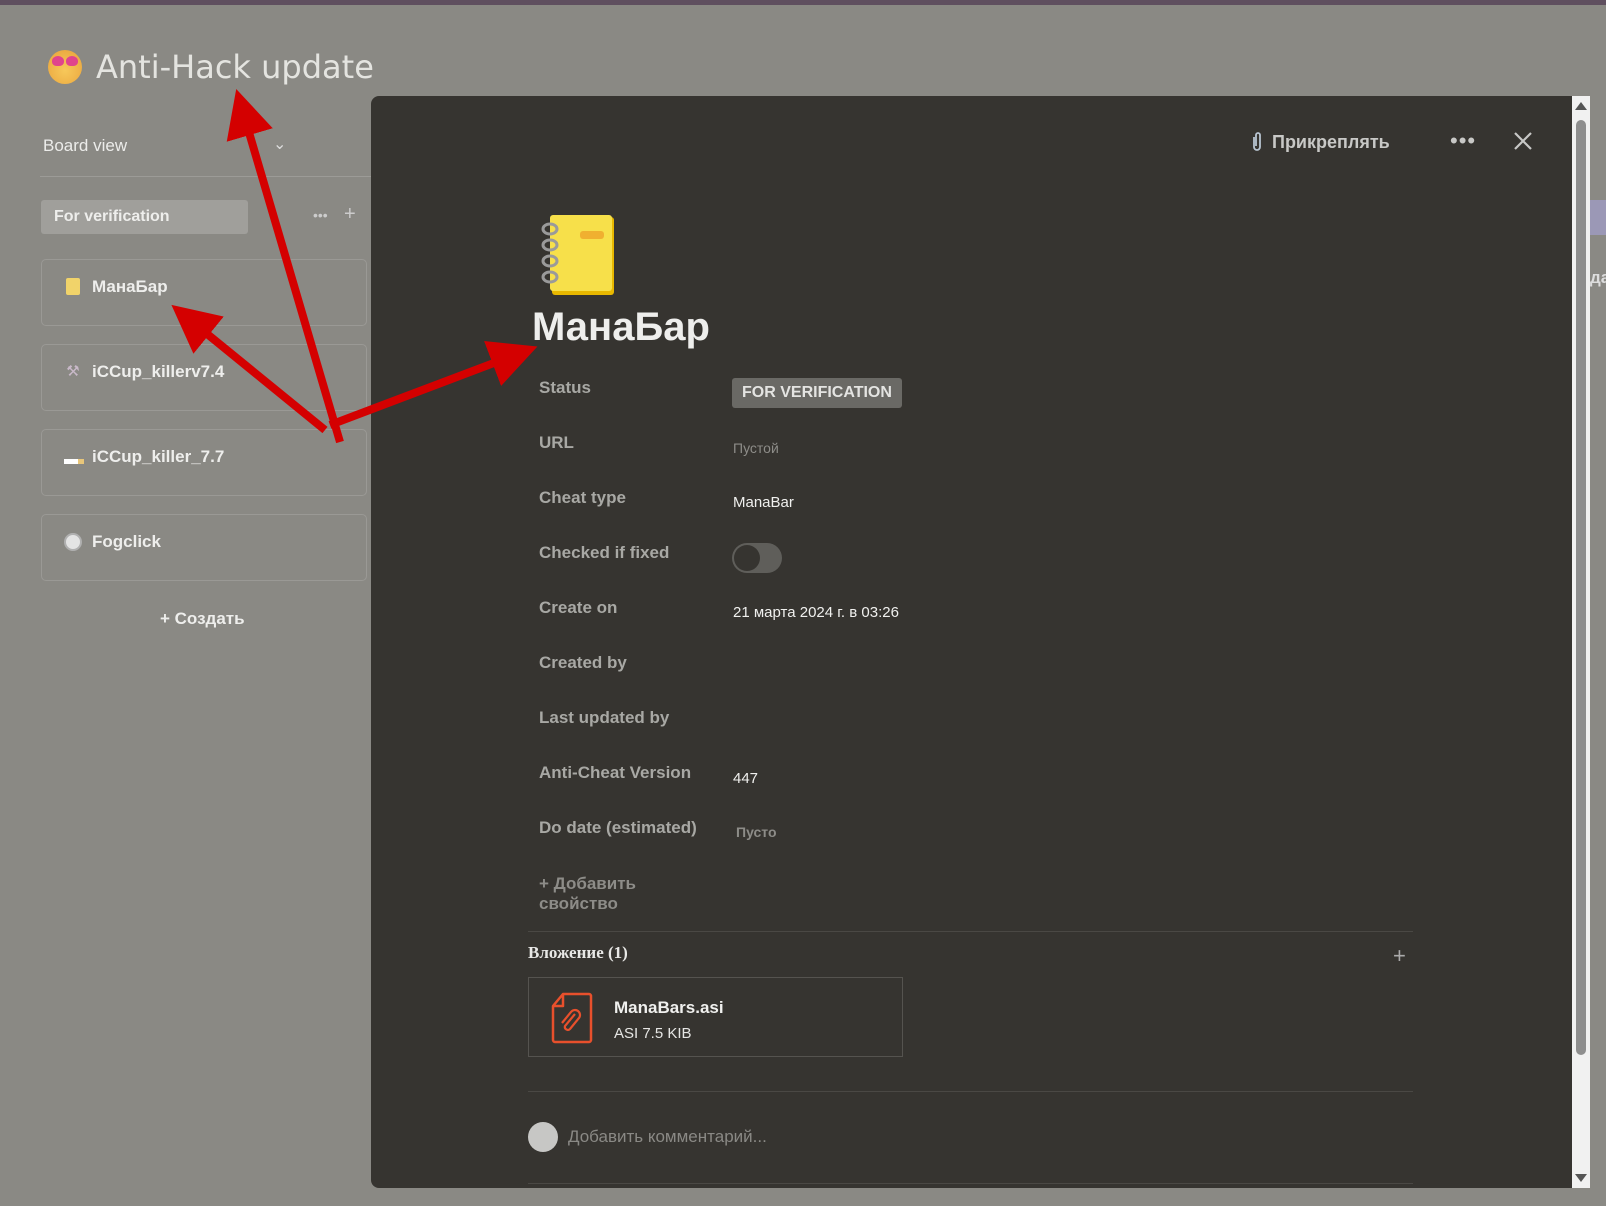 The width and height of the screenshot is (1606, 1206). What do you see at coordinates (578, 607) in the screenshot?
I see `property-label-create-on: Create on` at bounding box center [578, 607].